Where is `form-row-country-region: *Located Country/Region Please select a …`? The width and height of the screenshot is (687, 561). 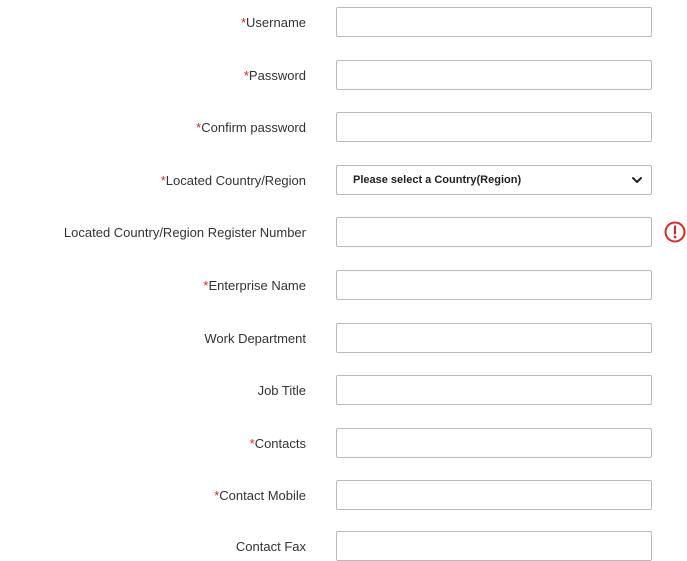
form-row-country-region: *Located Country/Region Please select a … is located at coordinates (343, 181).